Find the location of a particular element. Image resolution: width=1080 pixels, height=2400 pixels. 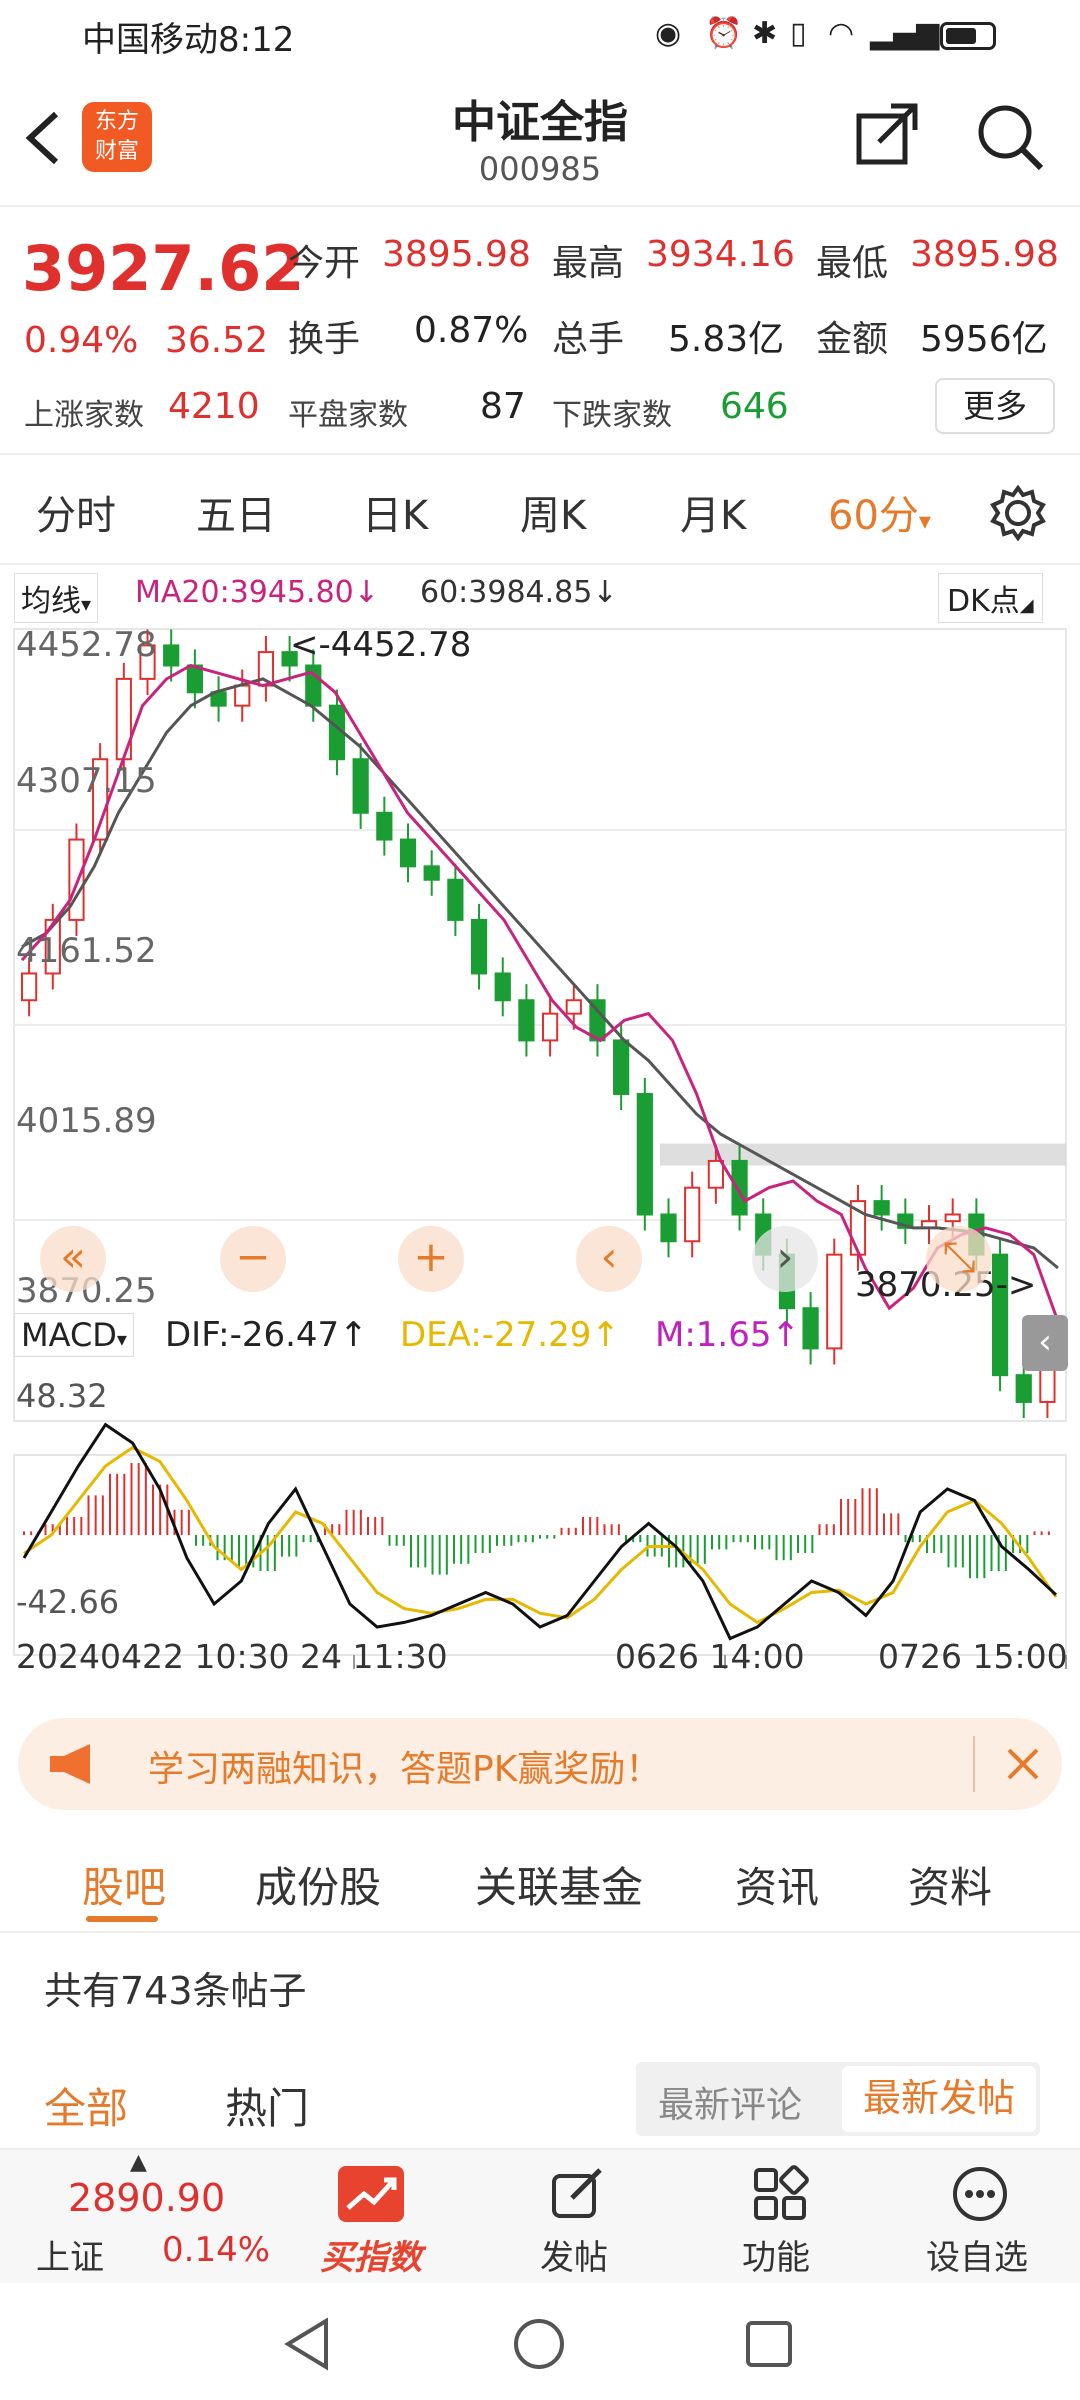

zoom-out-button: − is located at coordinates (253, 1259).